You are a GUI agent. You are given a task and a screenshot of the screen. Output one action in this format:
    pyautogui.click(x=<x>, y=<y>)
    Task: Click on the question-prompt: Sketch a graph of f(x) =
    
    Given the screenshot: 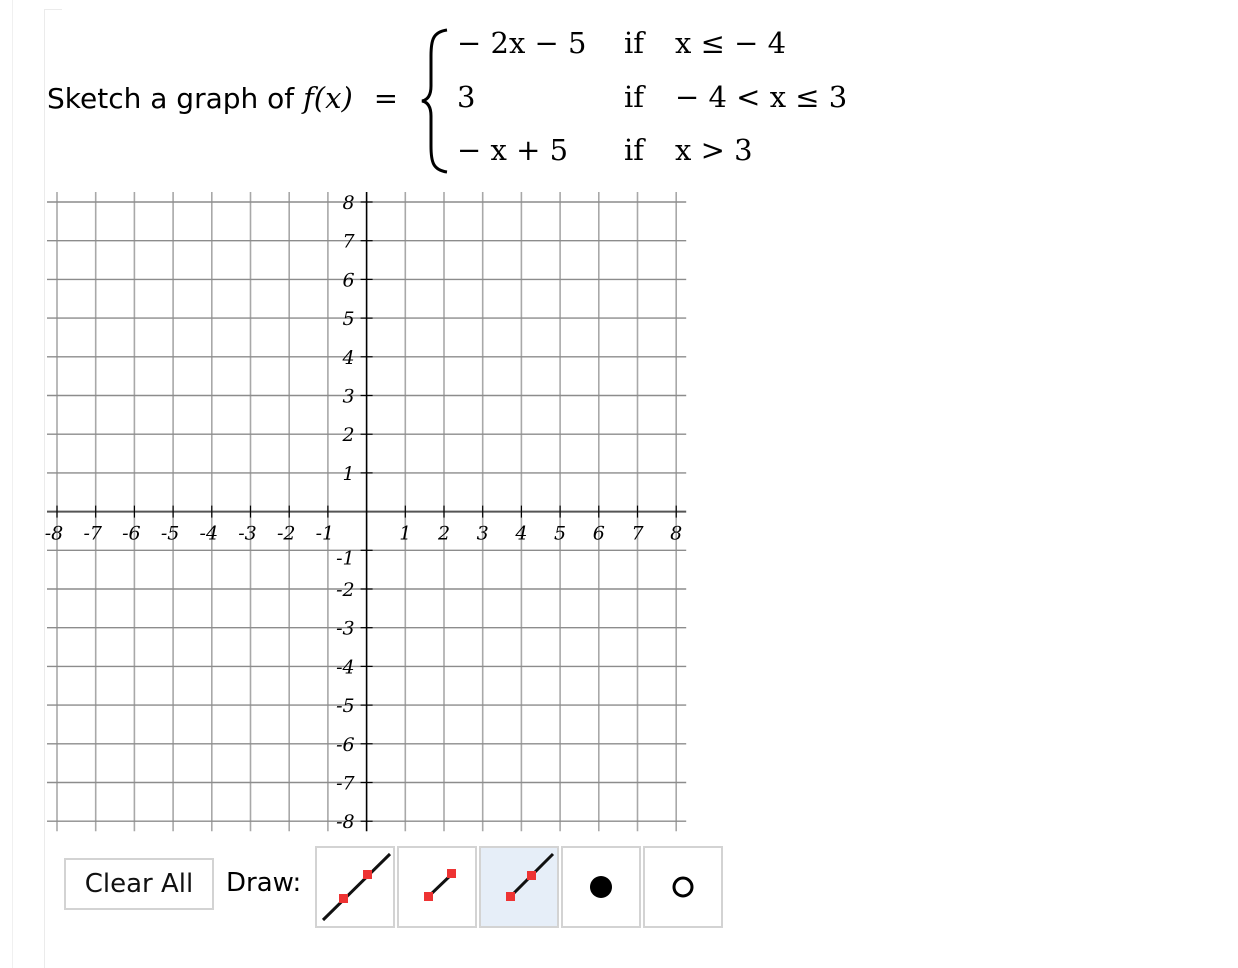 What is the action you would take?
    pyautogui.click(x=222, y=98)
    